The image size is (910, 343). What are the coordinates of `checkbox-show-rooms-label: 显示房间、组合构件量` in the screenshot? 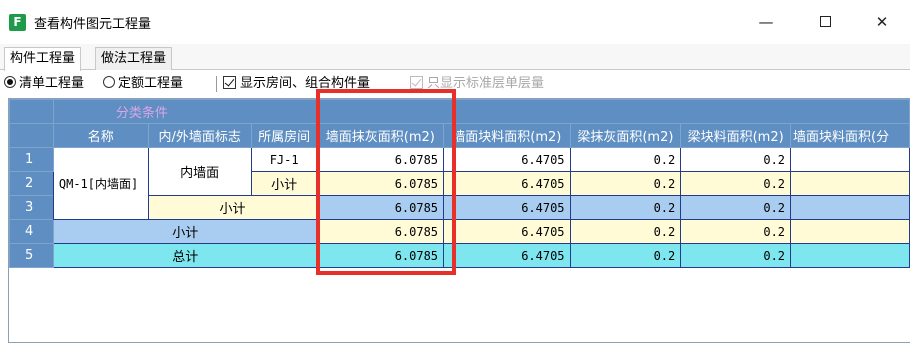 It's located at (305, 83).